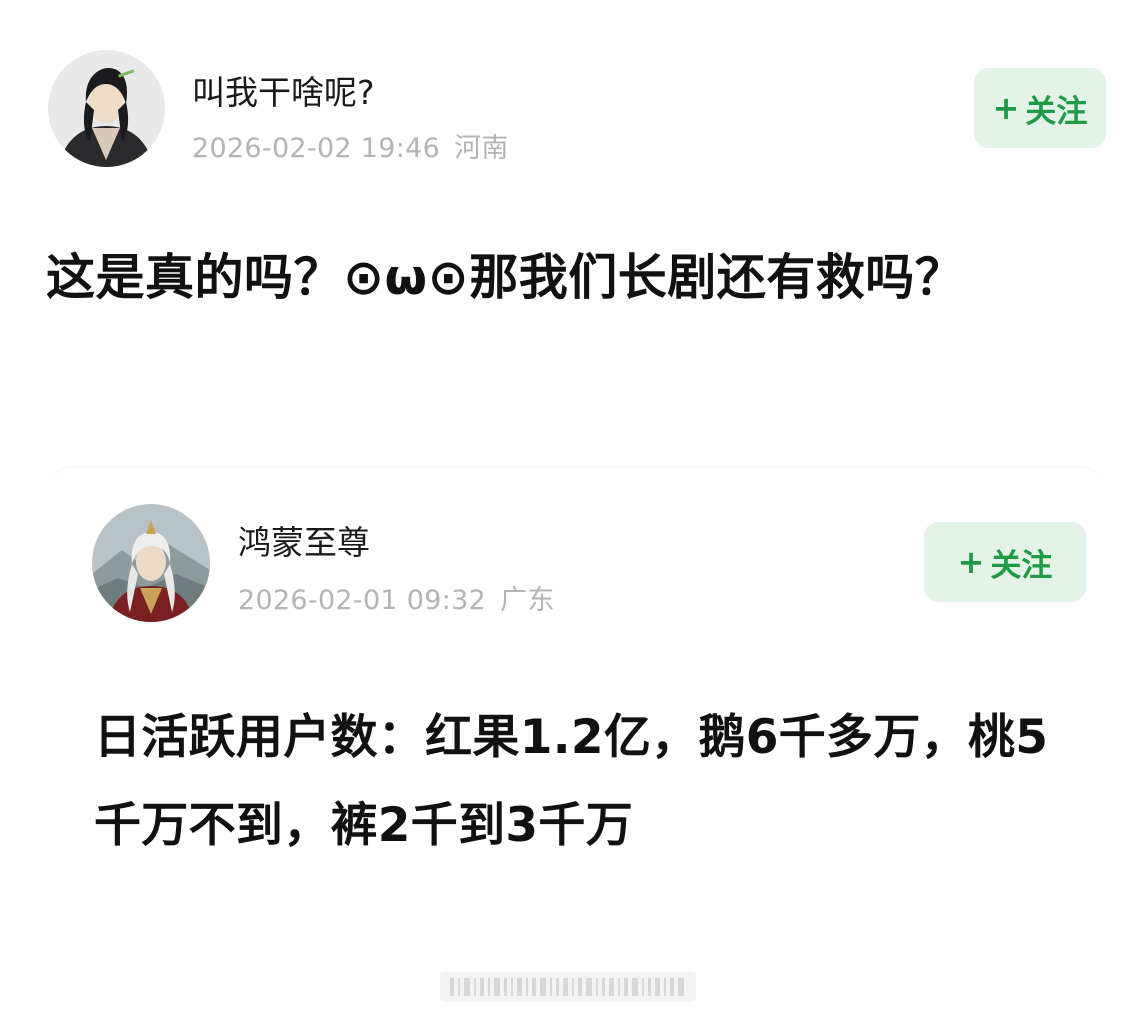 The height and width of the screenshot is (1027, 1144). I want to click on avatar-xianxia-warrior-icon, so click(151, 563).